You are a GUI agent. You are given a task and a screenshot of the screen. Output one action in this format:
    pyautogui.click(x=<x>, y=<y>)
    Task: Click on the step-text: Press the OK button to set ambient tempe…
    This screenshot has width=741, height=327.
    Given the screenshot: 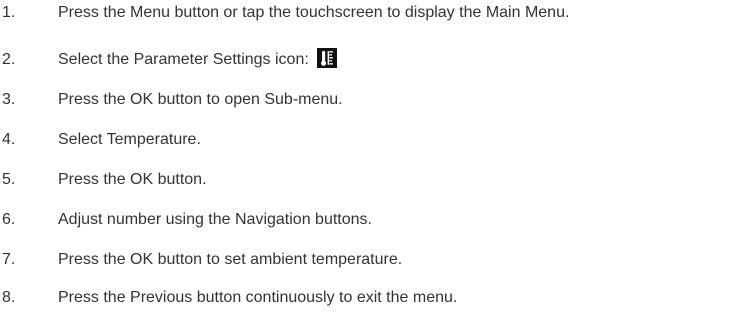 What is the action you would take?
    pyautogui.click(x=230, y=259)
    